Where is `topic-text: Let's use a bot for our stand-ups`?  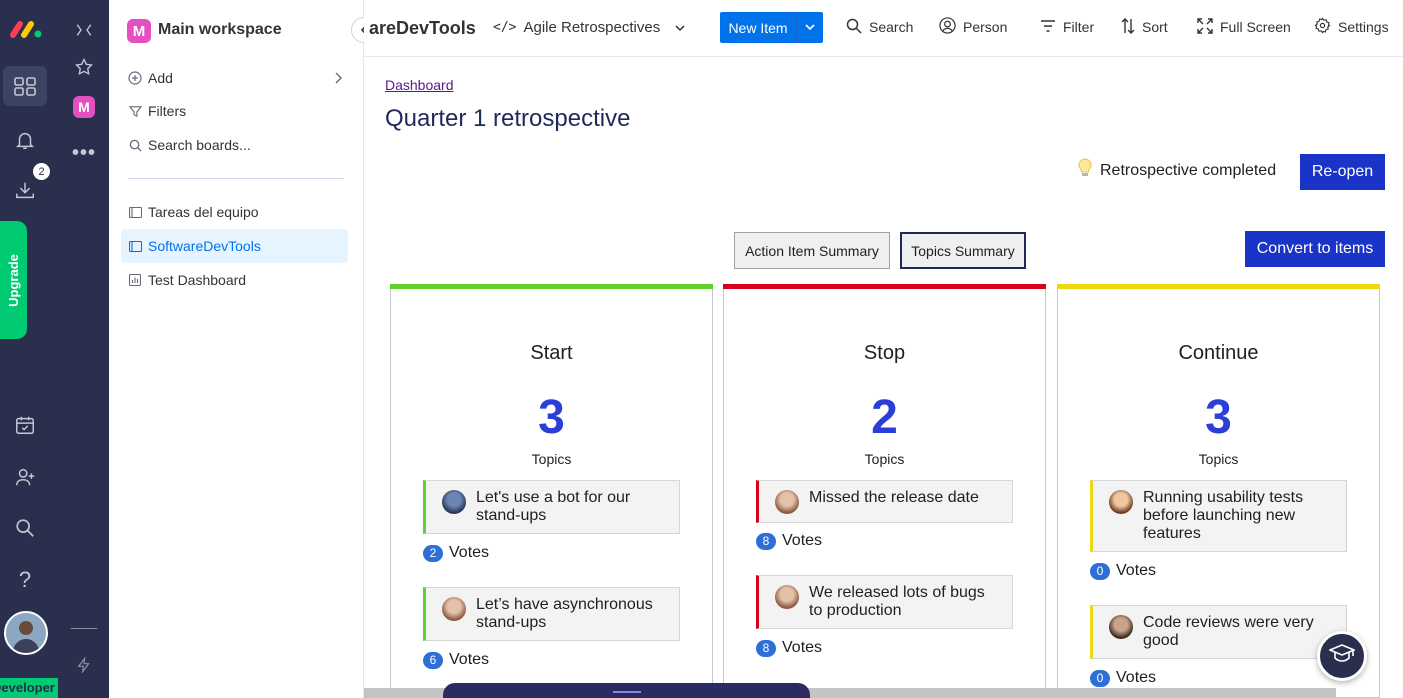
topic-text: Let's use a bot for our stand-ups is located at coordinates (553, 506).